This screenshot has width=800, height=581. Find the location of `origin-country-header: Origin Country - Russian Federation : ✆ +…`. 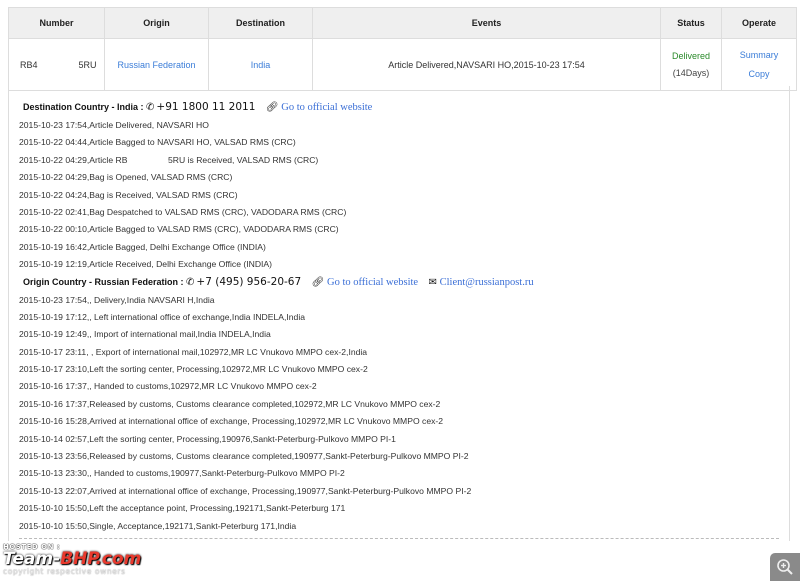

origin-country-header: Origin Country - Russian Federation : ✆ +… is located at coordinates (404, 283).